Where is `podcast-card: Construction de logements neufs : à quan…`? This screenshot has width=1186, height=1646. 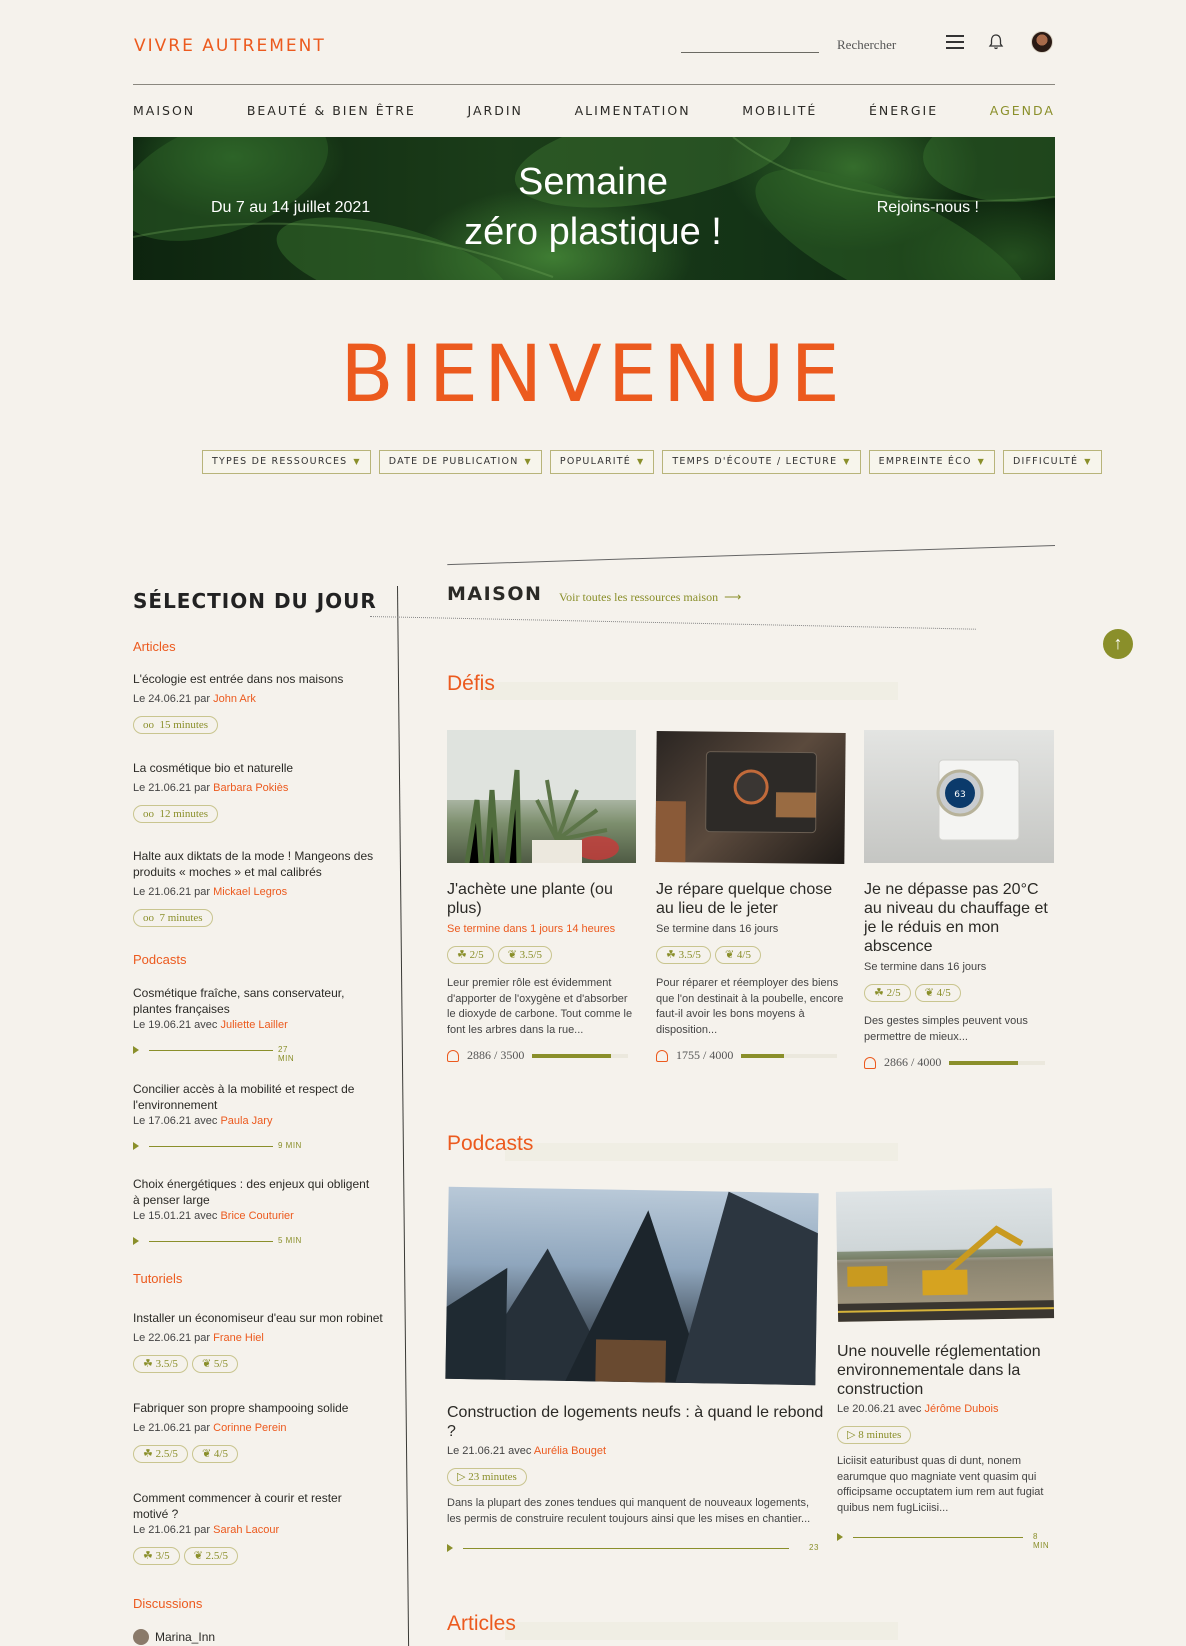
podcast-card: Construction de logements neufs : à quan… is located at coordinates (637, 1478).